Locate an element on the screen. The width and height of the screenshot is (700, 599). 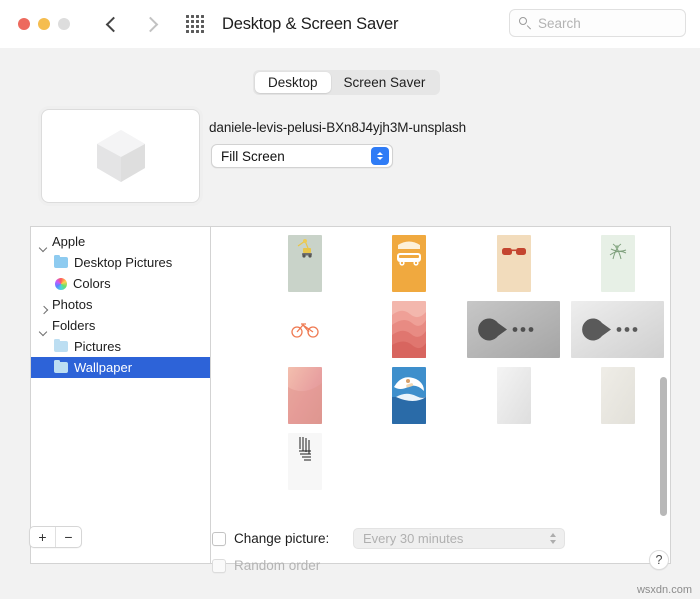
search-icon is located at coordinates (525, 23).